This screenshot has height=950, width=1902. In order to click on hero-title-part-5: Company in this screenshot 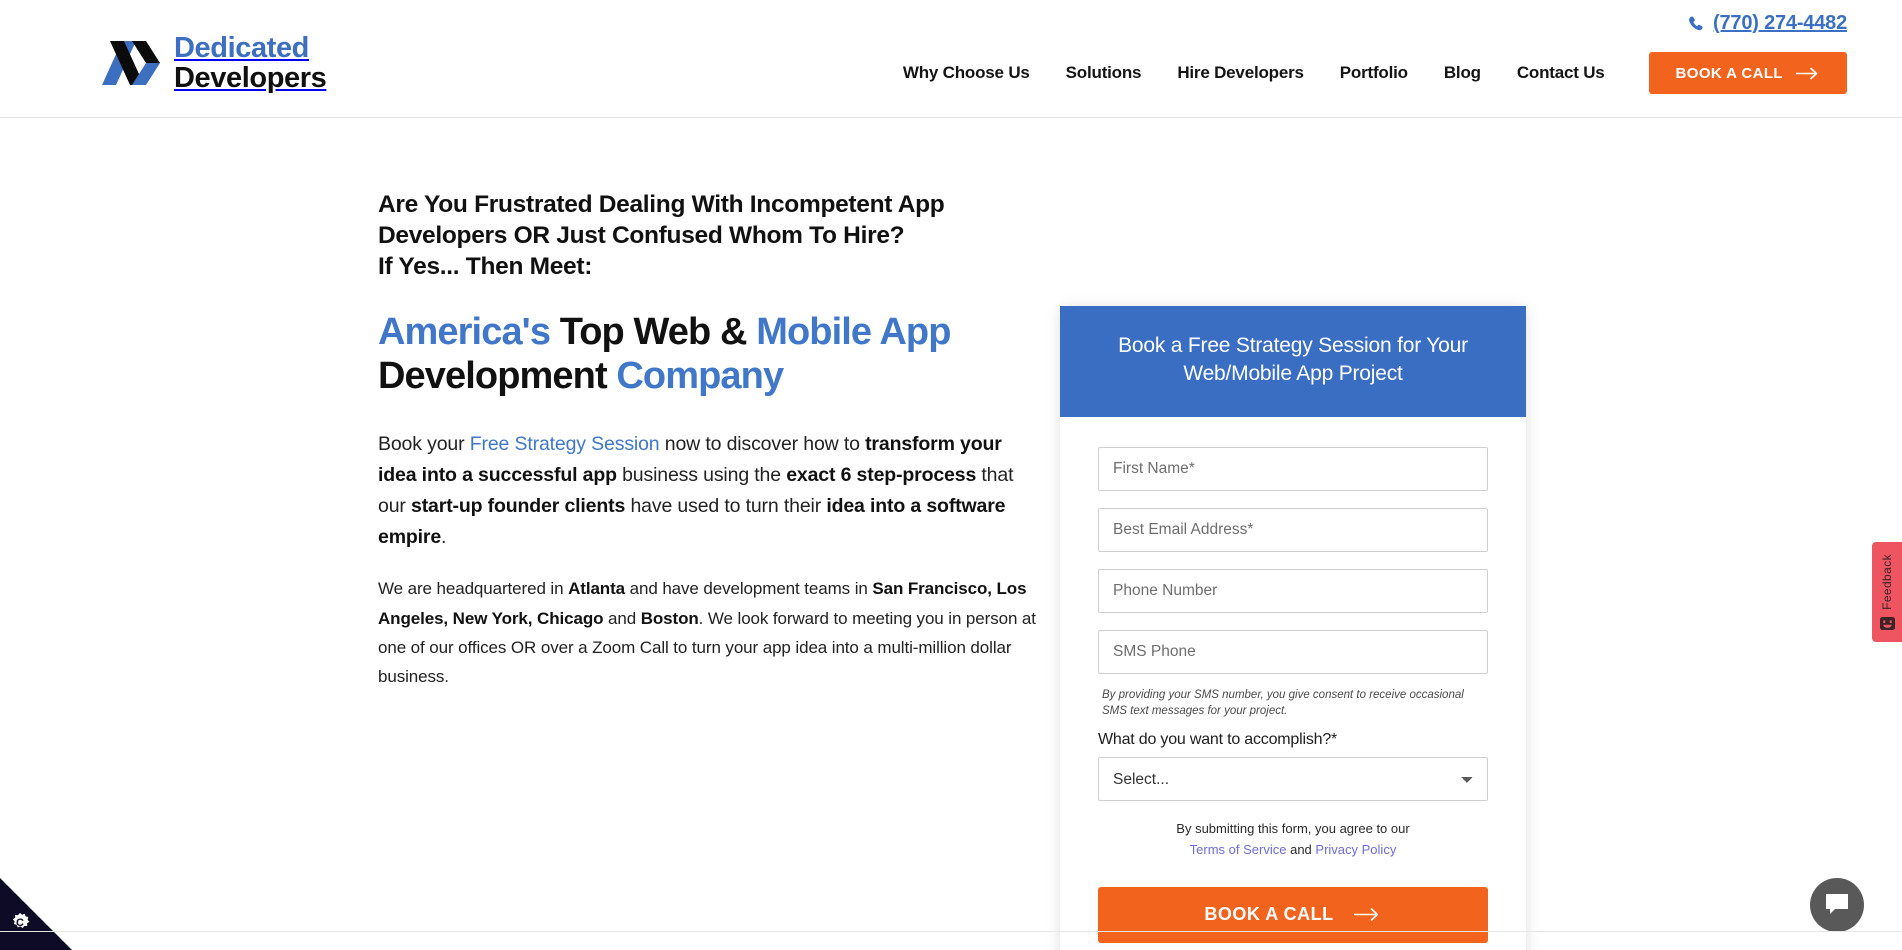, I will do `click(700, 376)`.